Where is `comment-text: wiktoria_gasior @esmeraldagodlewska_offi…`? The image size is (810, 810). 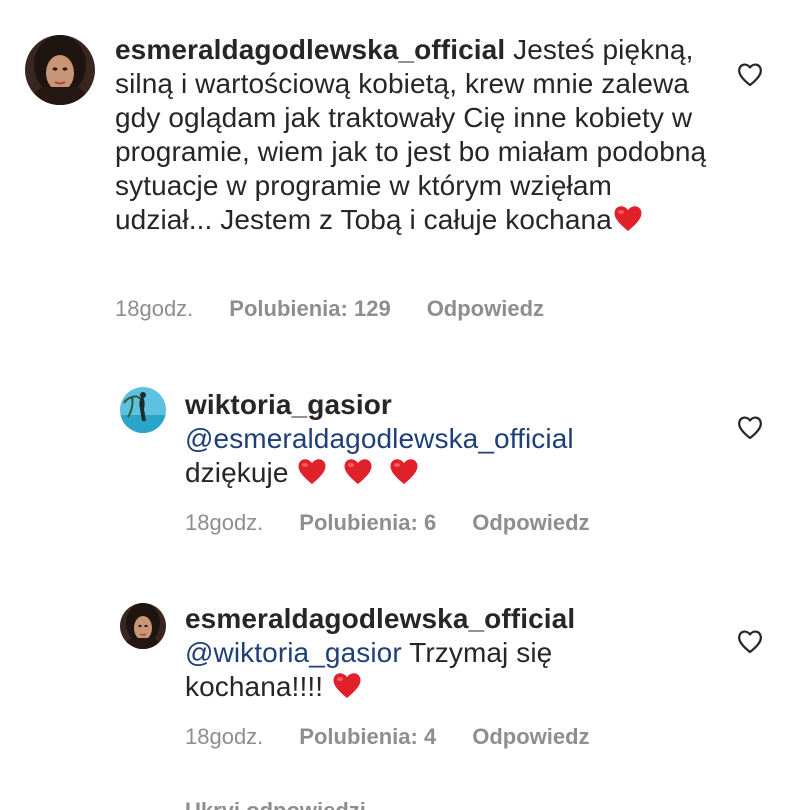 comment-text: wiktoria_gasior @esmeraldagodlewska_offi… is located at coordinates (445, 439).